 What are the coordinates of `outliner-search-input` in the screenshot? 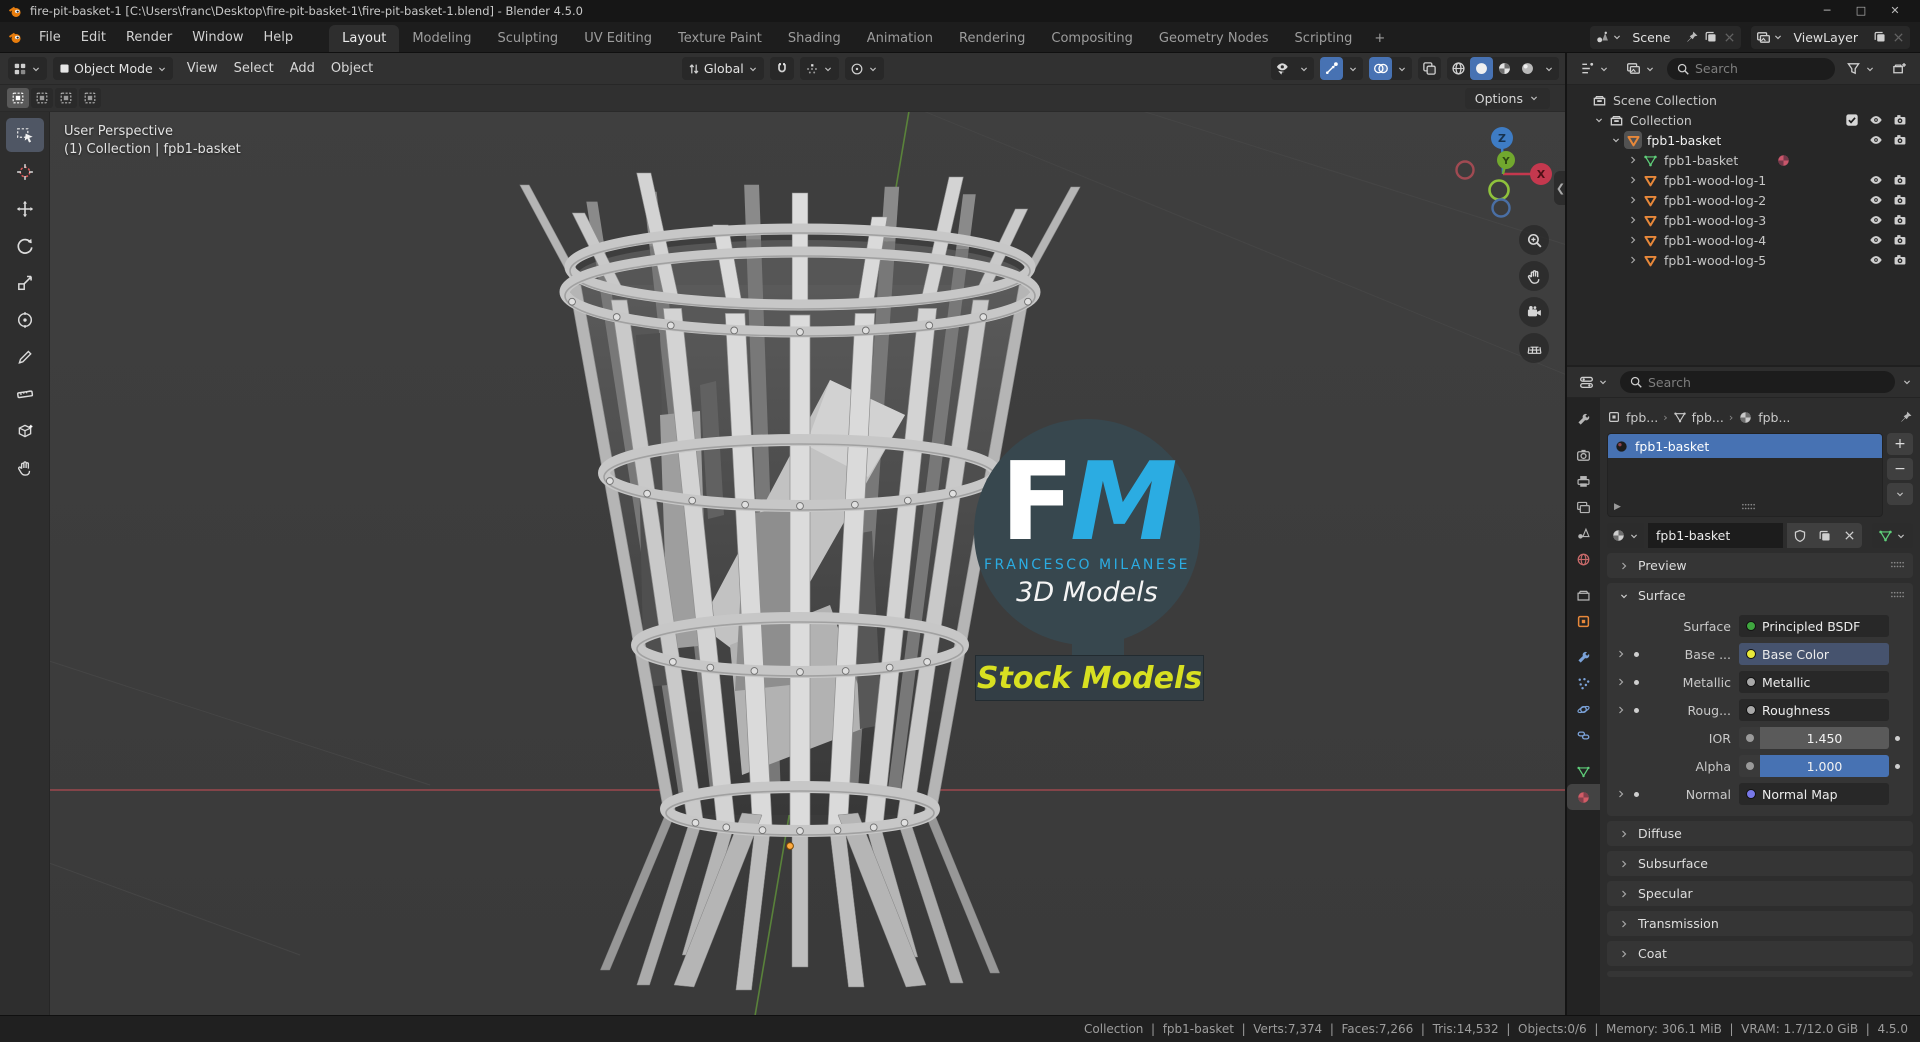 It's located at (1760, 68).